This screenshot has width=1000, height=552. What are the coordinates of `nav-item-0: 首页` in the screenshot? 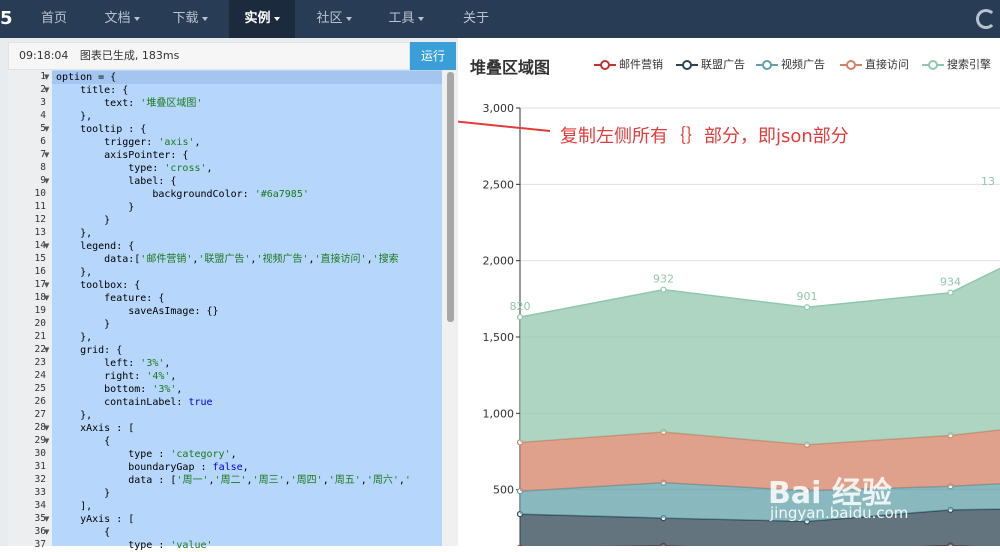 It's located at (54, 19).